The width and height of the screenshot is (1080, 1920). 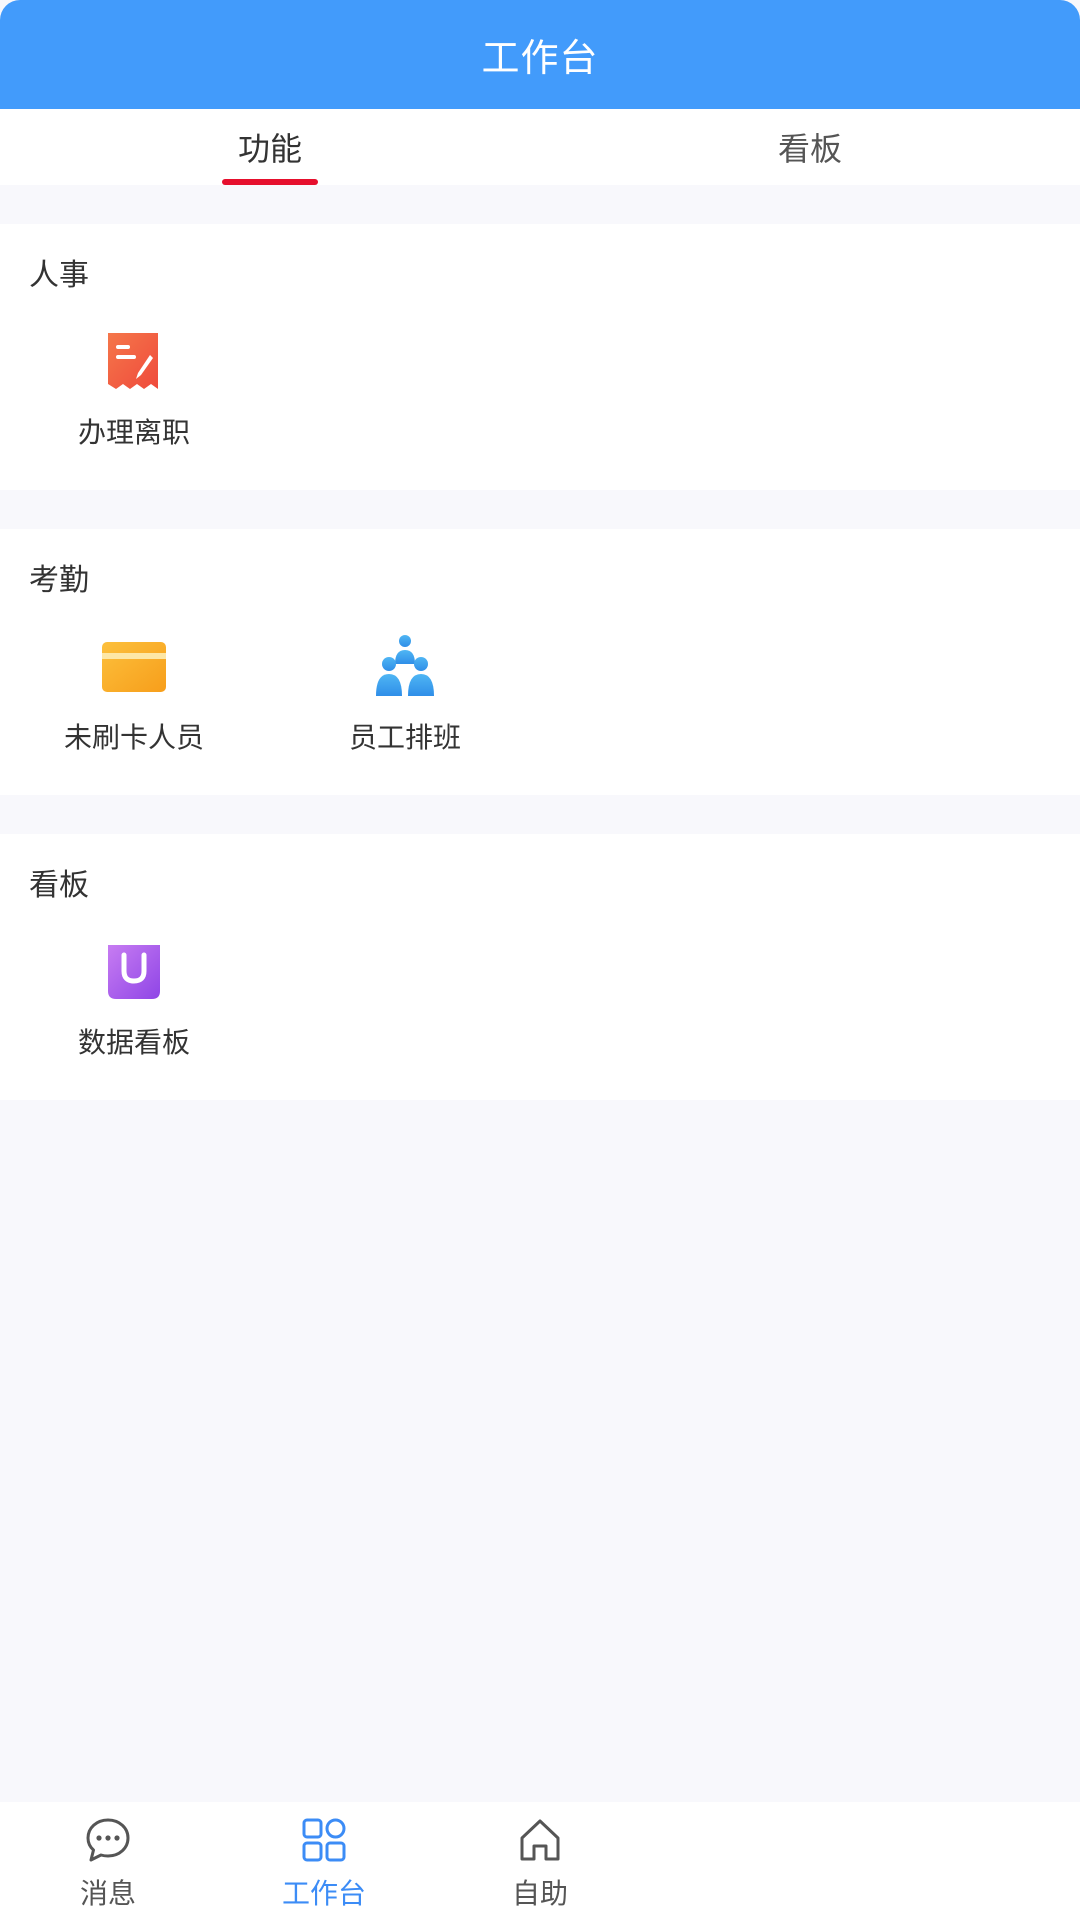 I want to click on tab-functions: 功能, so click(x=270, y=147).